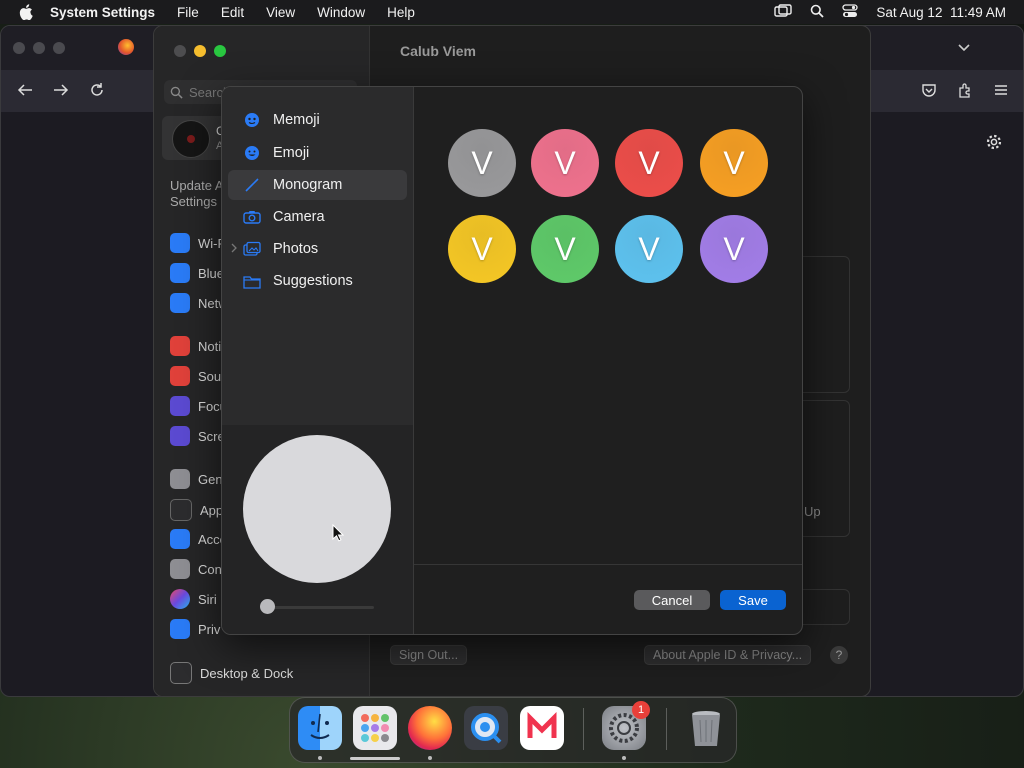 Image resolution: width=1024 pixels, height=768 pixels. What do you see at coordinates (666, 729) in the screenshot?
I see `dock-separator-trash` at bounding box center [666, 729].